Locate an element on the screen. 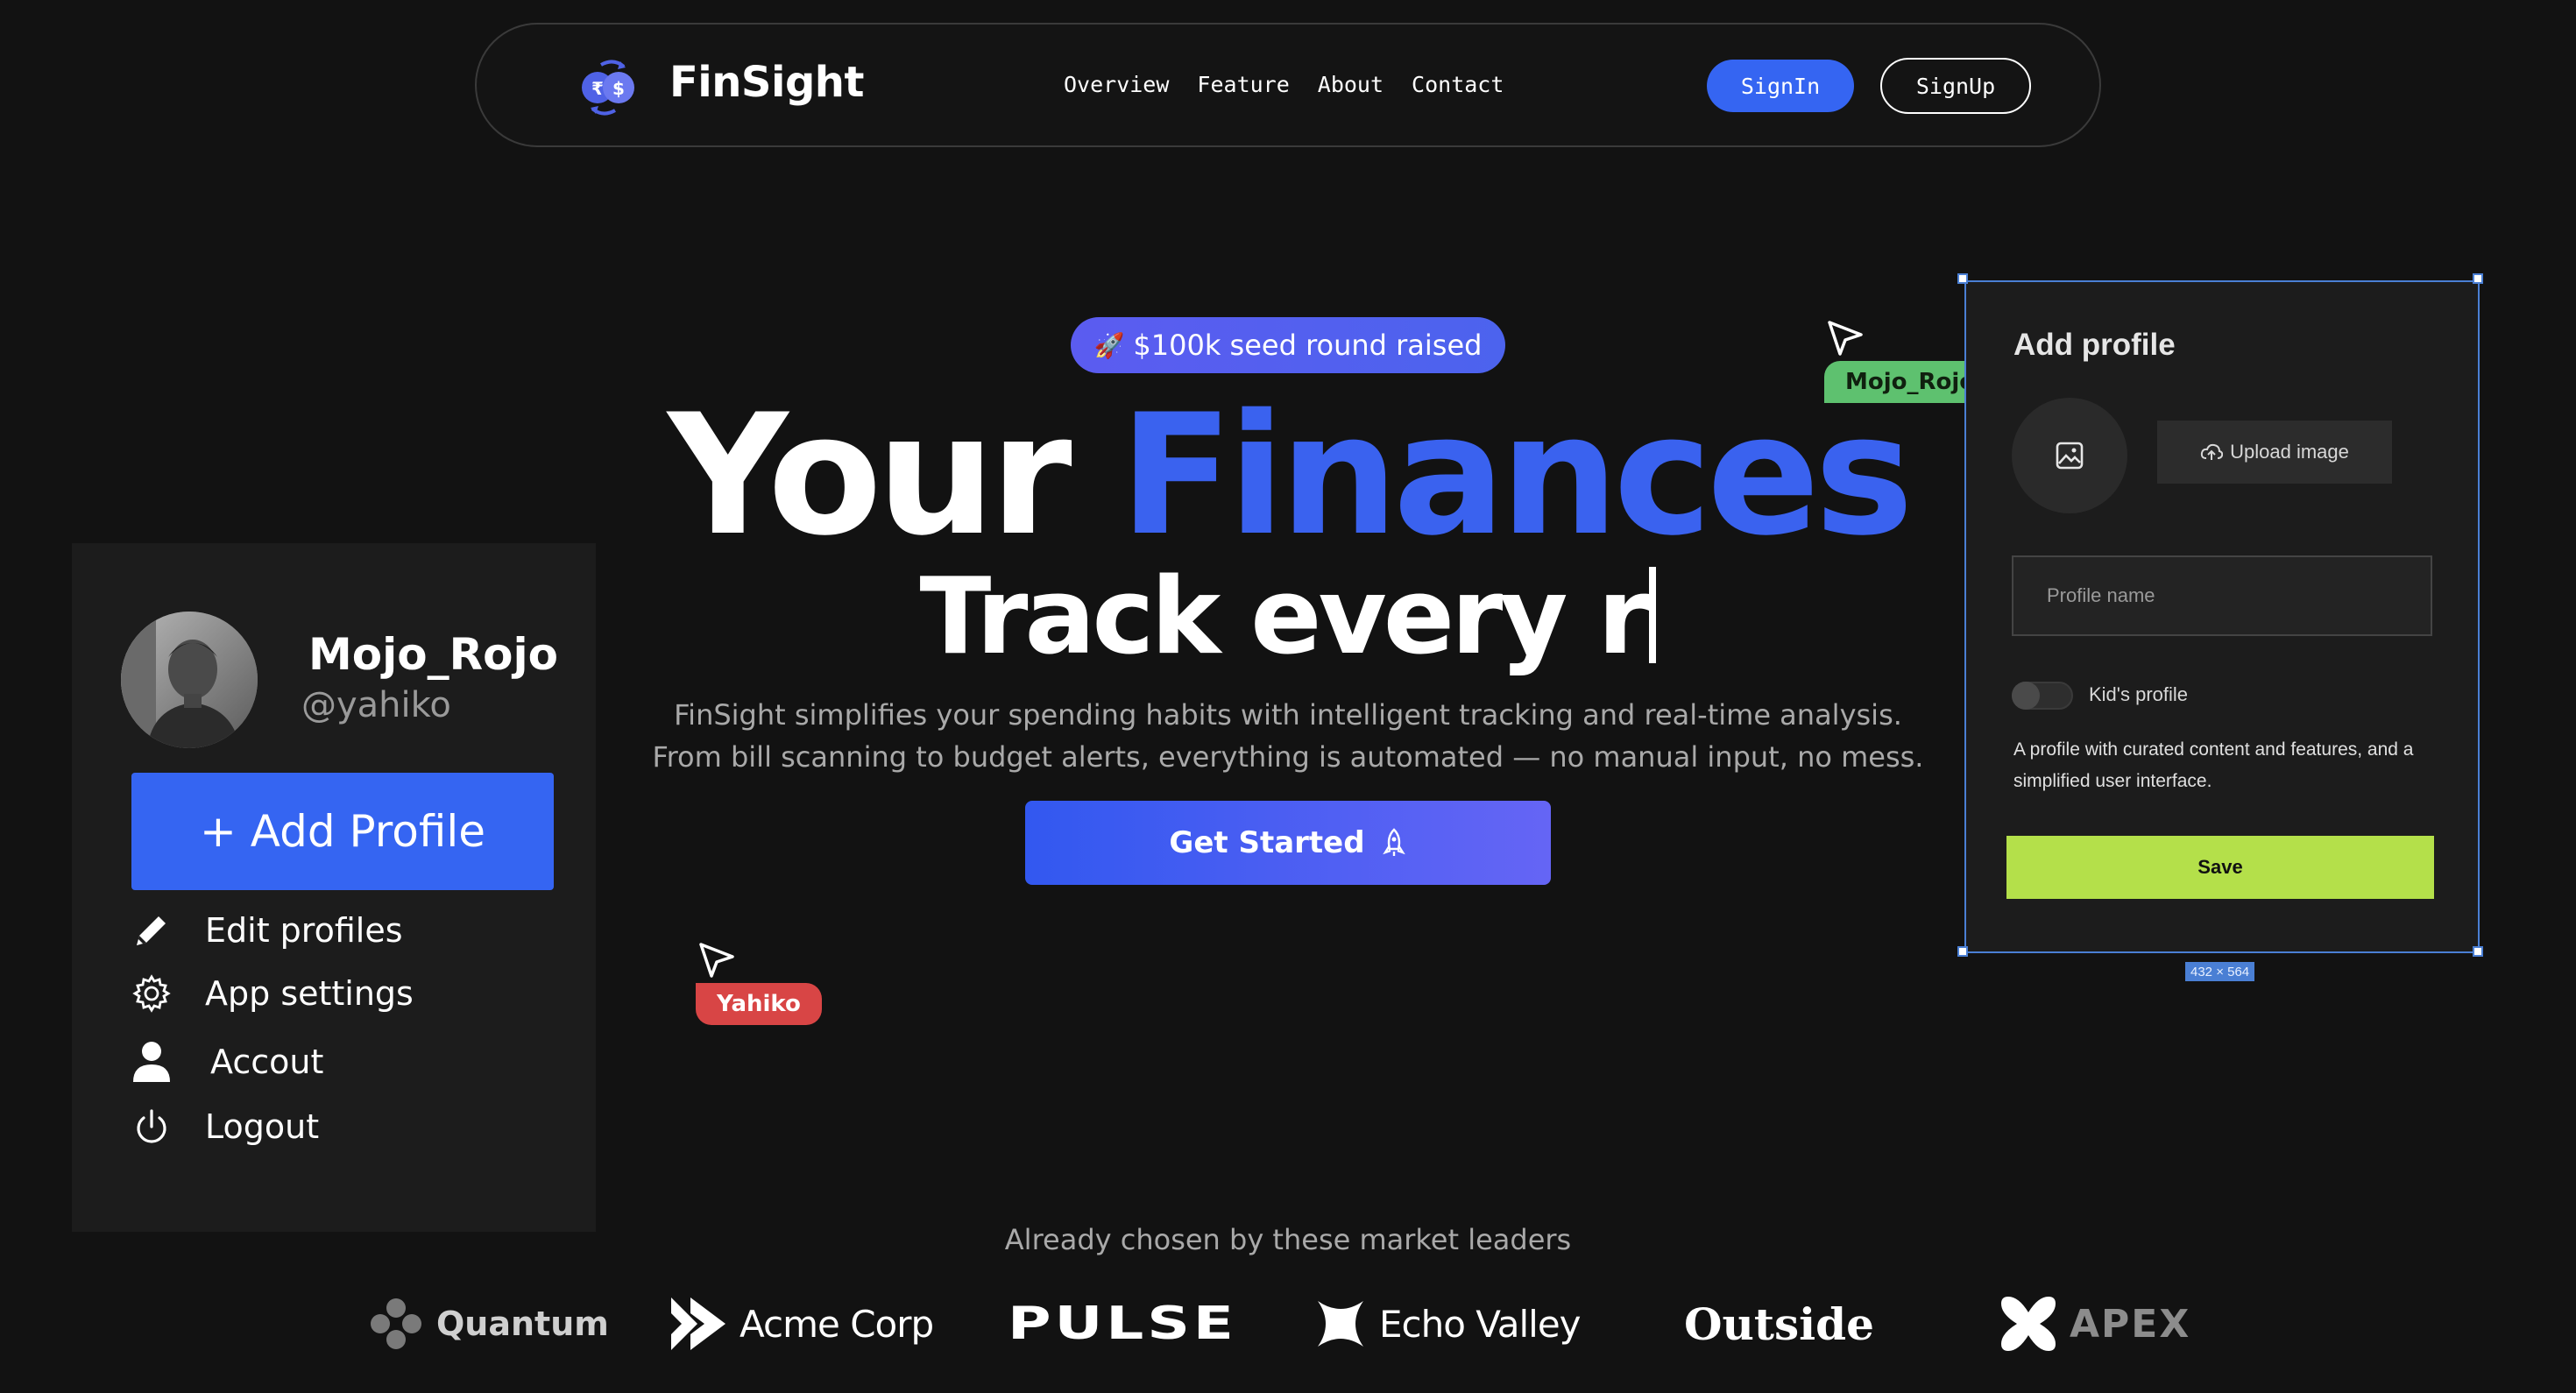 The image size is (2576, 1393). logo-apex: APEX is located at coordinates (2094, 1323).